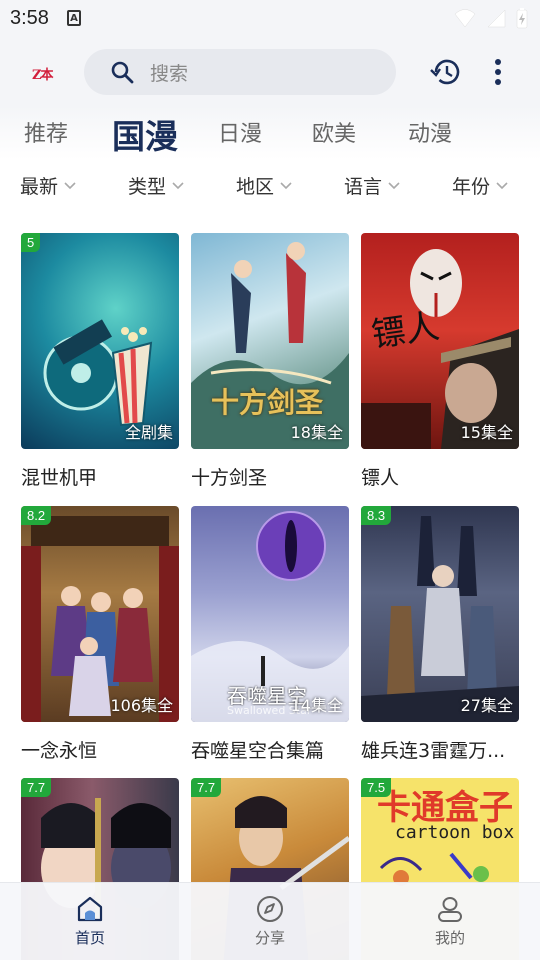 This screenshot has width=540, height=960. What do you see at coordinates (445, 72) in the screenshot?
I see `history-icon` at bounding box center [445, 72].